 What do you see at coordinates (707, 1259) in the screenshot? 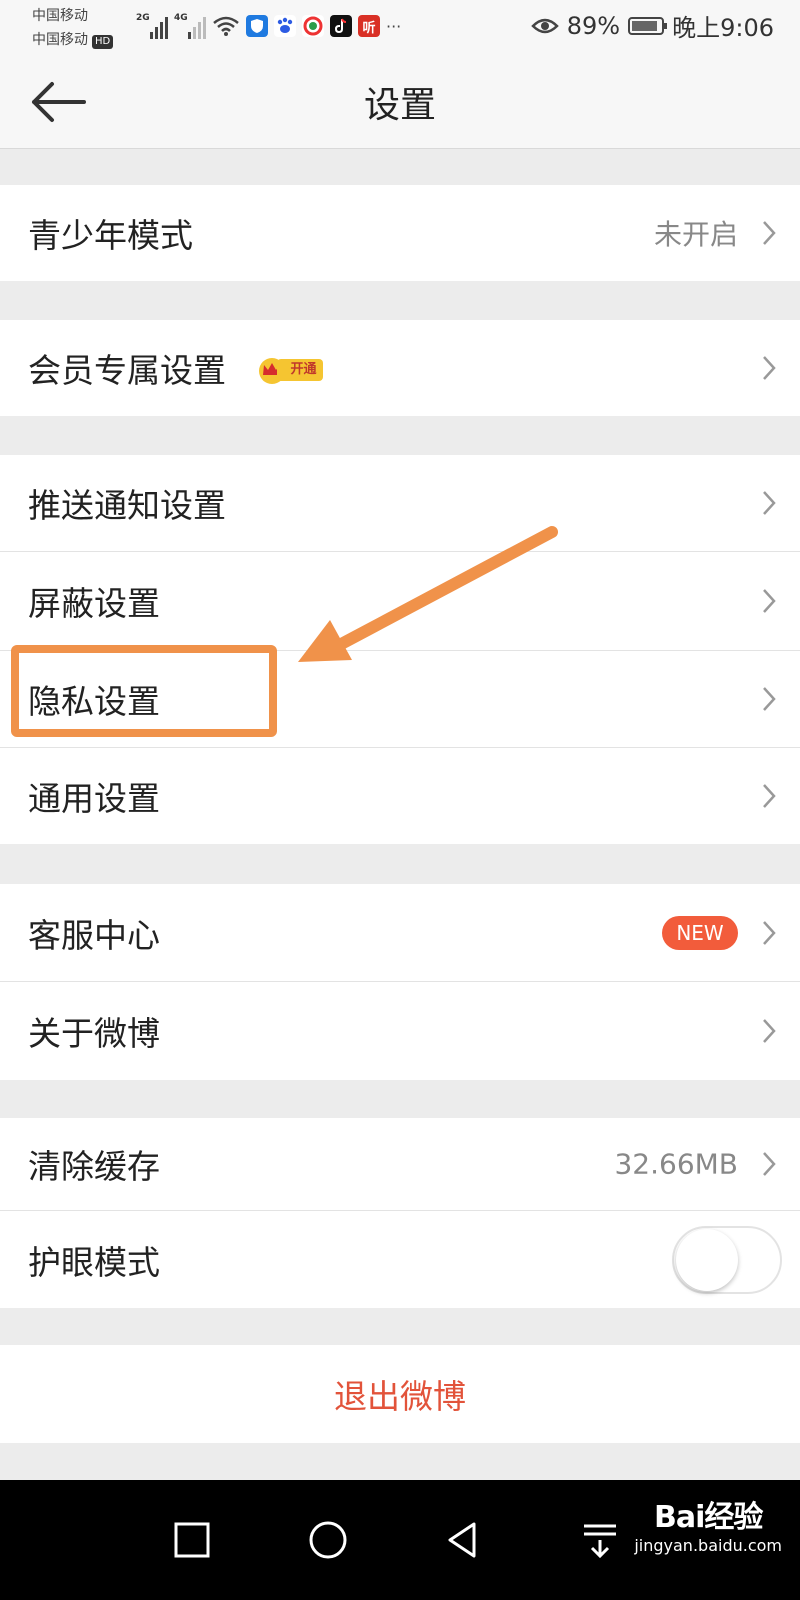
I see `toggle-knob` at bounding box center [707, 1259].